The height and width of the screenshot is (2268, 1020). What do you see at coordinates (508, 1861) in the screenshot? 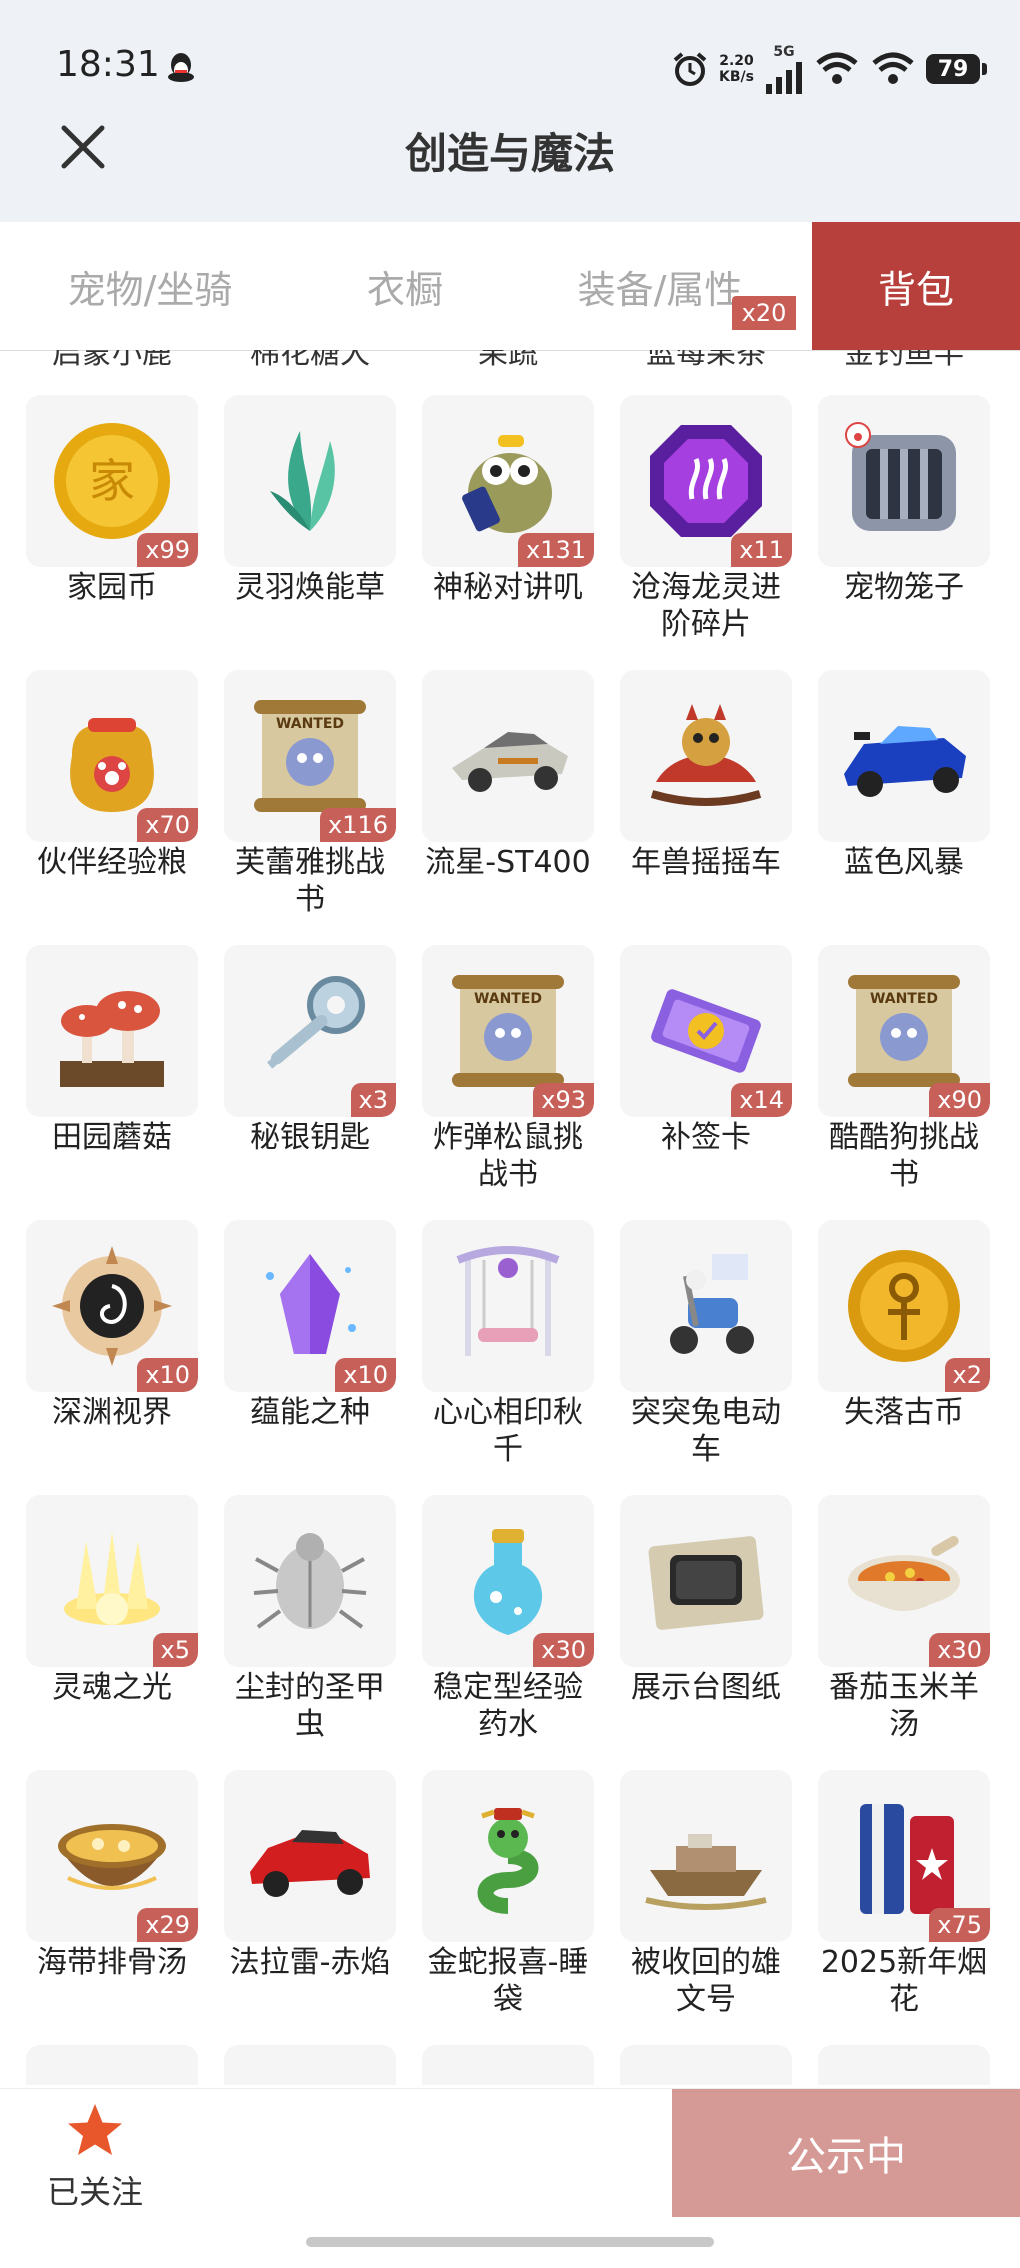
I see `snake-icon` at bounding box center [508, 1861].